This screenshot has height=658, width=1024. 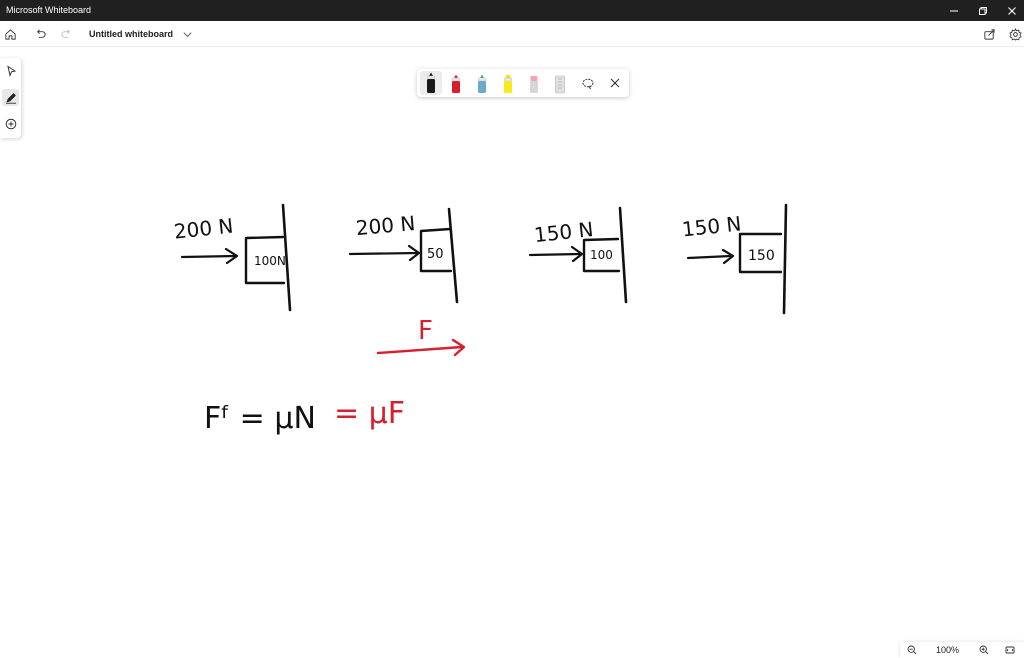 What do you see at coordinates (49, 10) in the screenshot?
I see `app-title: Microsoft Whiteboard` at bounding box center [49, 10].